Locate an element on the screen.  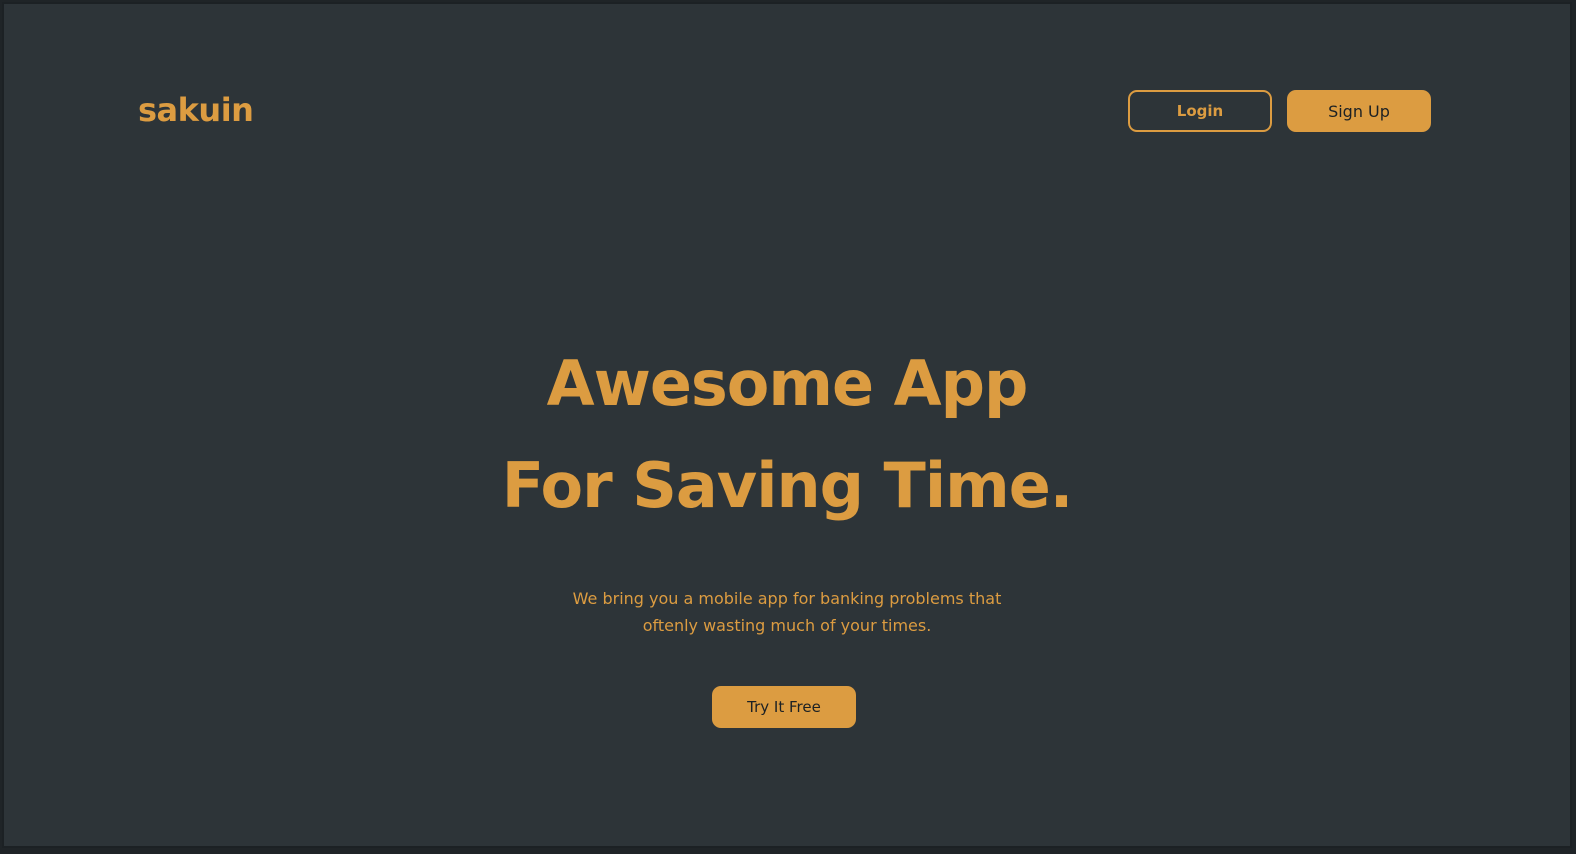
signup-button: Sign Up is located at coordinates (1359, 111).